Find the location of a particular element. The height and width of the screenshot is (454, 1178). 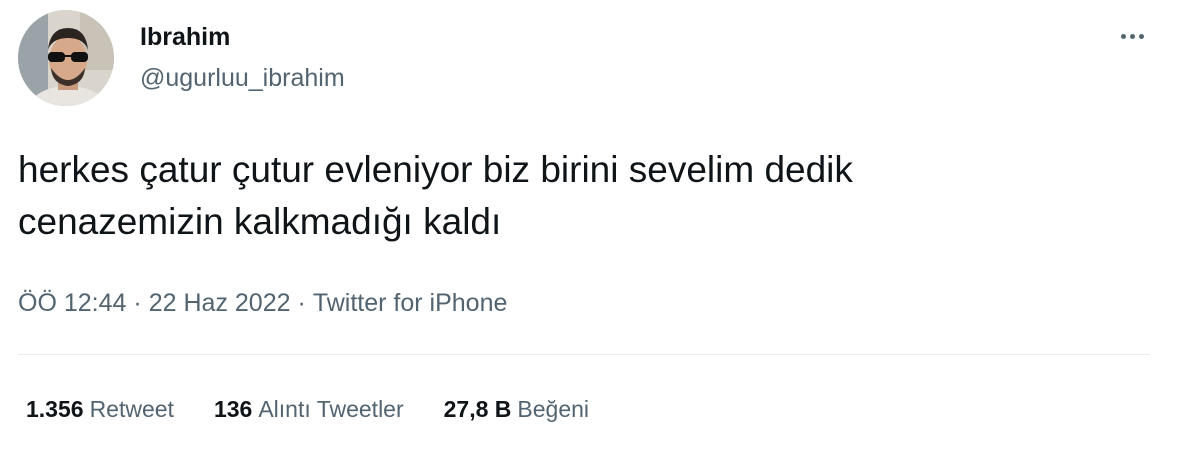

tweet-date: 22 Haz 2022 is located at coordinates (220, 303).